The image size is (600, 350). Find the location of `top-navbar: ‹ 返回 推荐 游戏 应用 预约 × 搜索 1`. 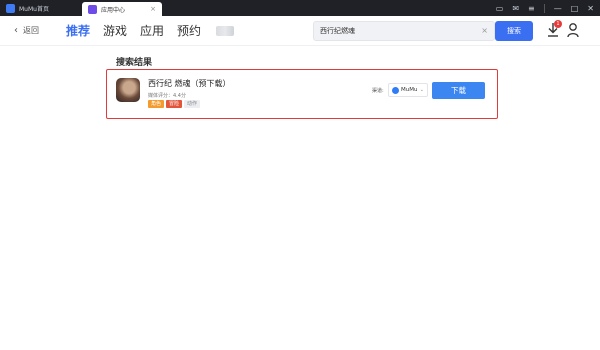

top-navbar: ‹ 返回 推荐 游戏 应用 预约 × 搜索 1 is located at coordinates (300, 31).